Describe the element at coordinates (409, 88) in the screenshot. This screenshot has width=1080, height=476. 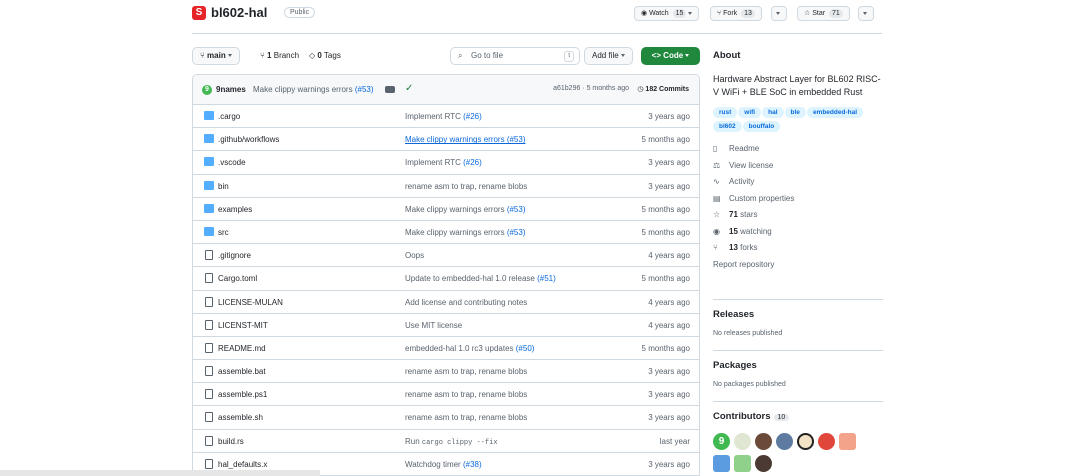
I see `check-icon: ✓` at that location.